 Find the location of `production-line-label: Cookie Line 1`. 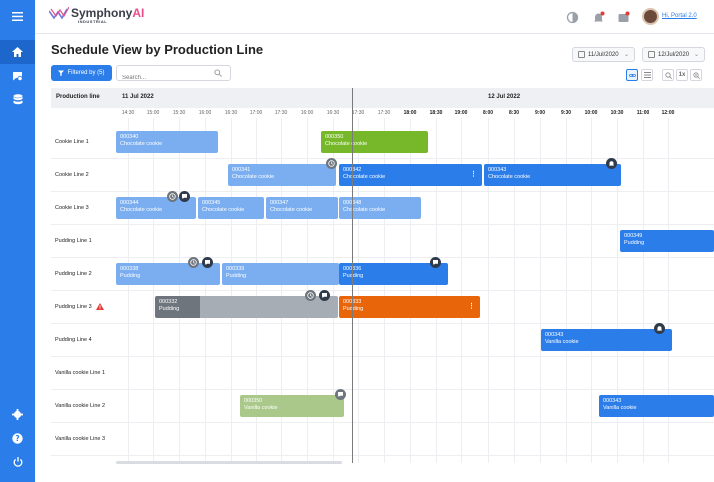

production-line-label: Cookie Line 1 is located at coordinates (72, 141).